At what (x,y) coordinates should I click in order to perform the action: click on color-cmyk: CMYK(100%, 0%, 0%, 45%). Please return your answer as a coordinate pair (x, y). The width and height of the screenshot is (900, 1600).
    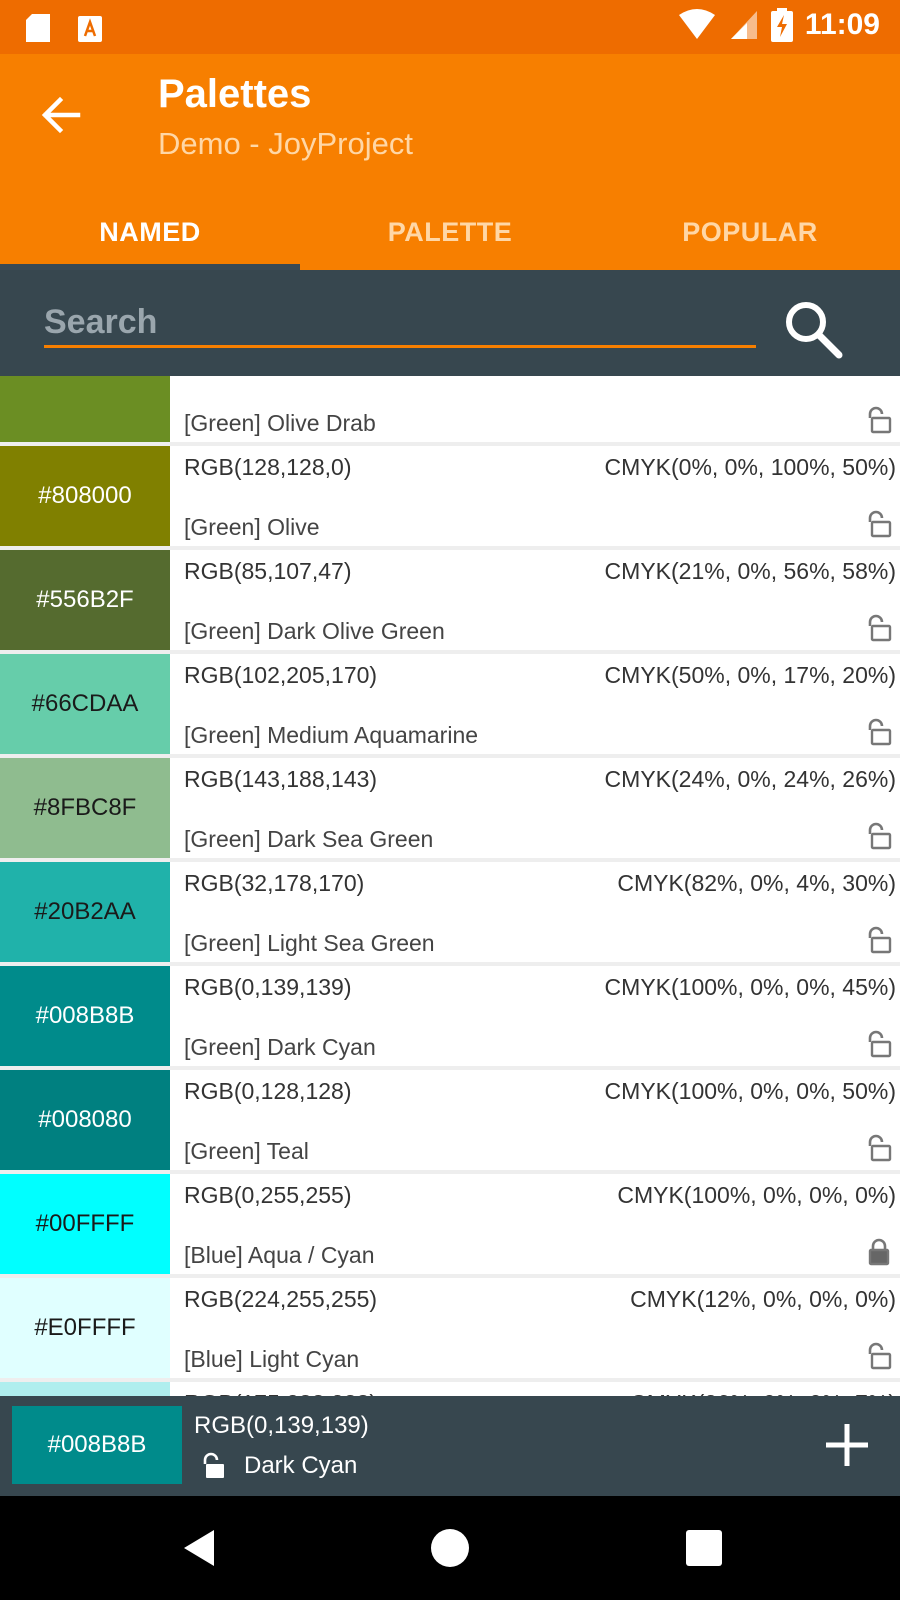
    Looking at the image, I should click on (750, 987).